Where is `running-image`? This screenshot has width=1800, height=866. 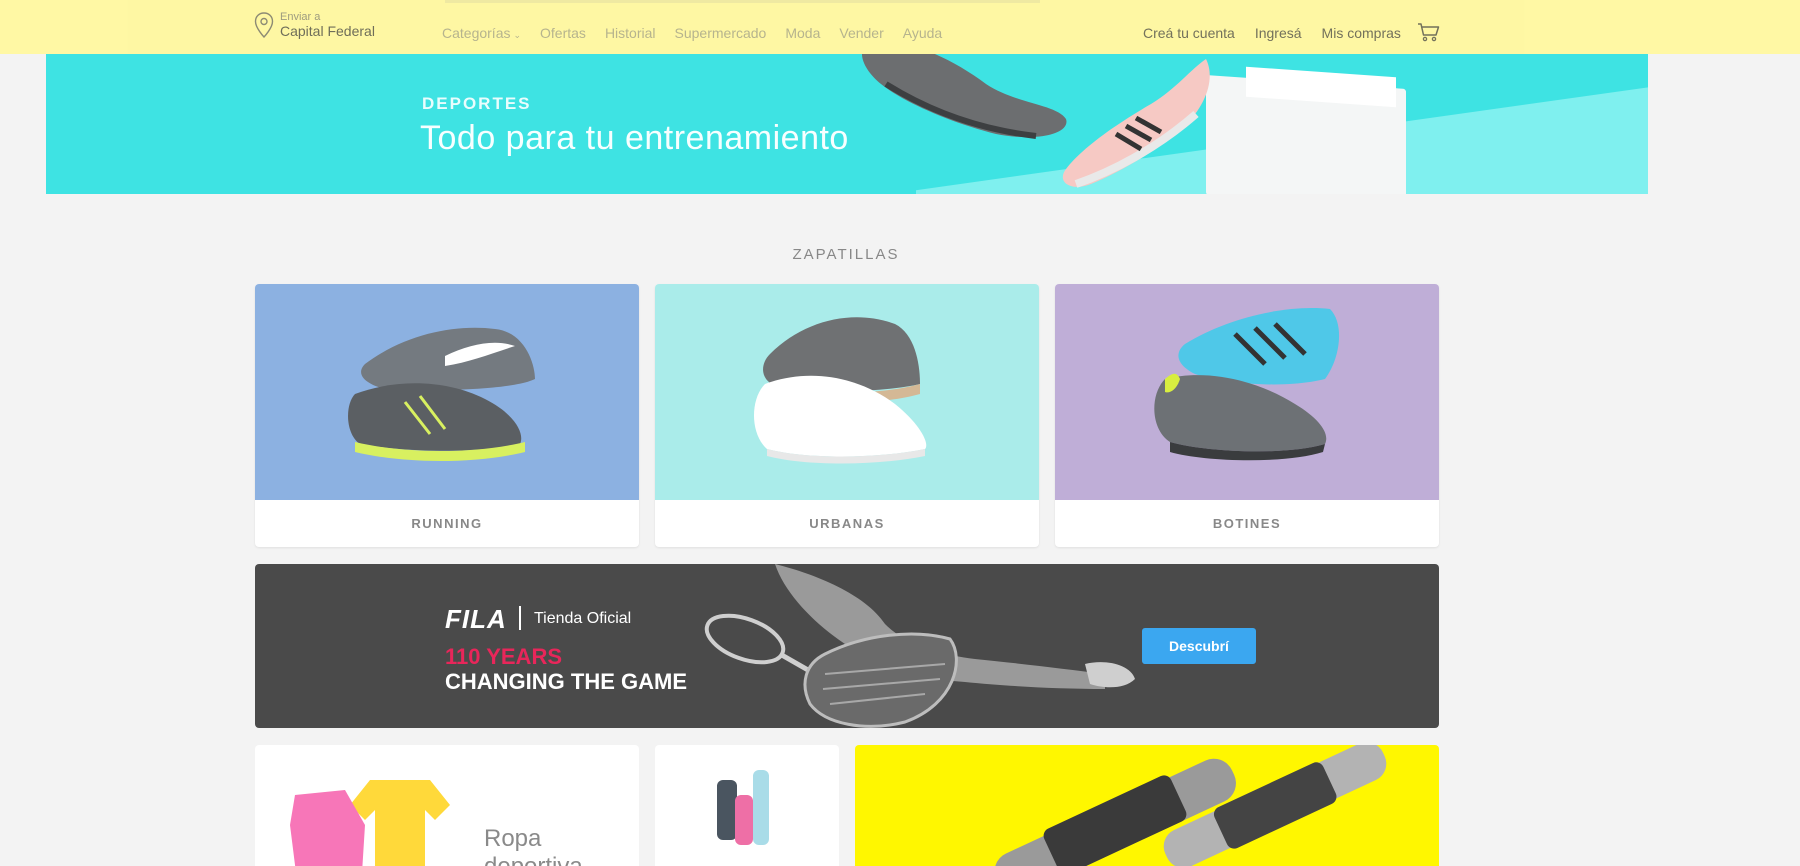 running-image is located at coordinates (447, 392).